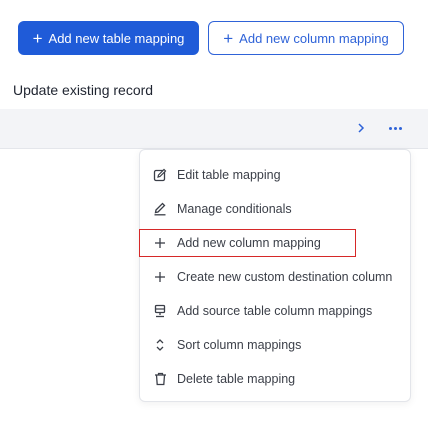  I want to click on pencil-icon, so click(160, 209).